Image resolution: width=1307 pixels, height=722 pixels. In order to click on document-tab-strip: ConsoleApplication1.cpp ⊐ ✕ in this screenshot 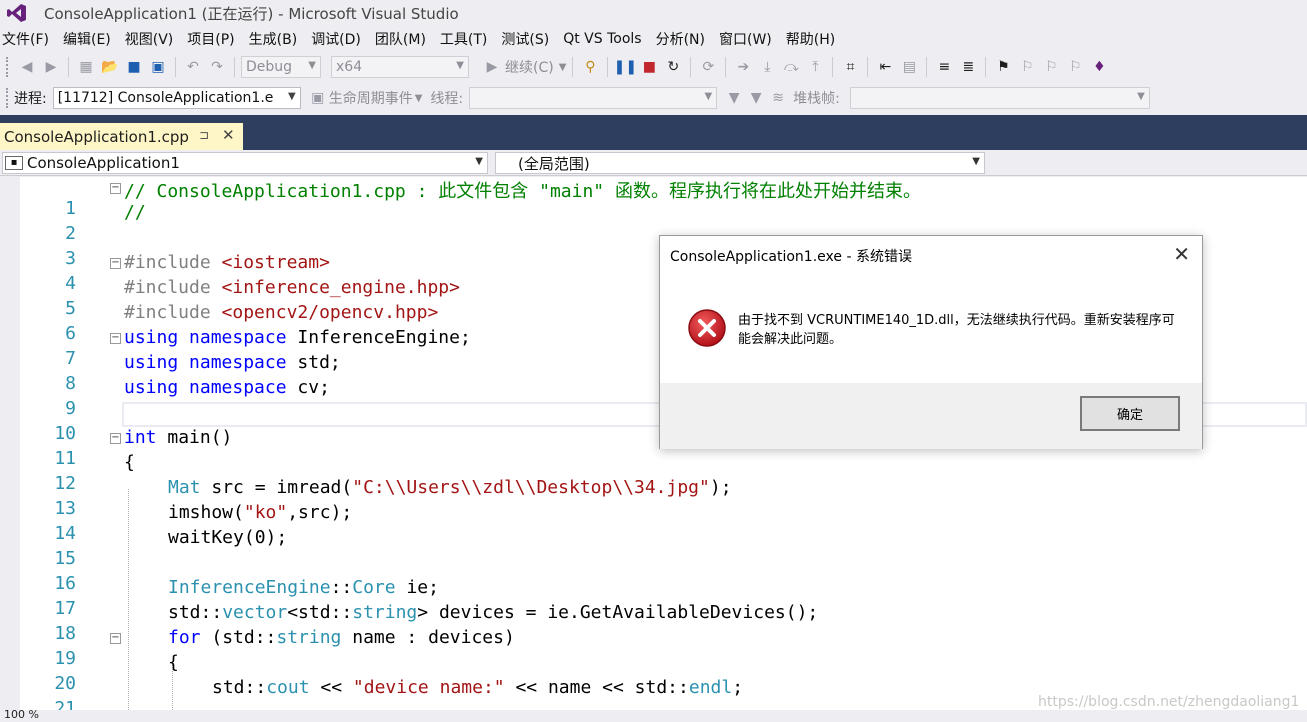, I will do `click(653, 132)`.